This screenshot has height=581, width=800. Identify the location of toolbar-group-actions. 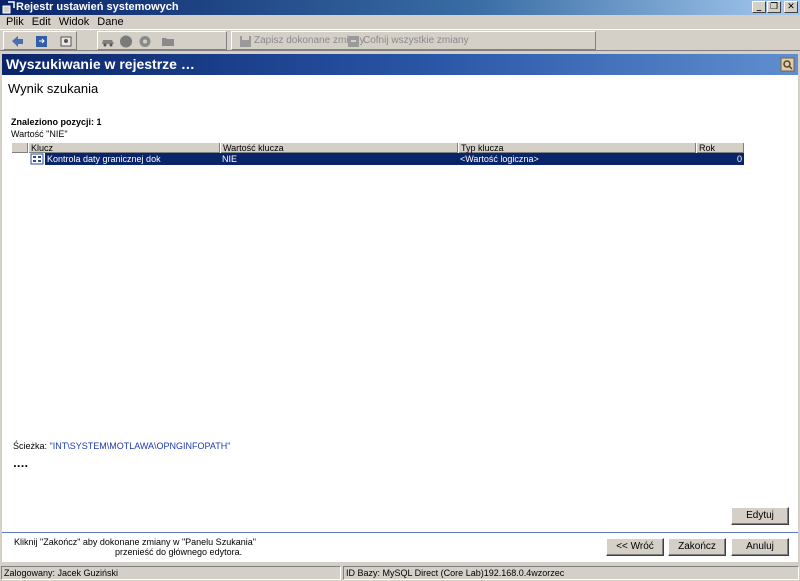
(162, 40).